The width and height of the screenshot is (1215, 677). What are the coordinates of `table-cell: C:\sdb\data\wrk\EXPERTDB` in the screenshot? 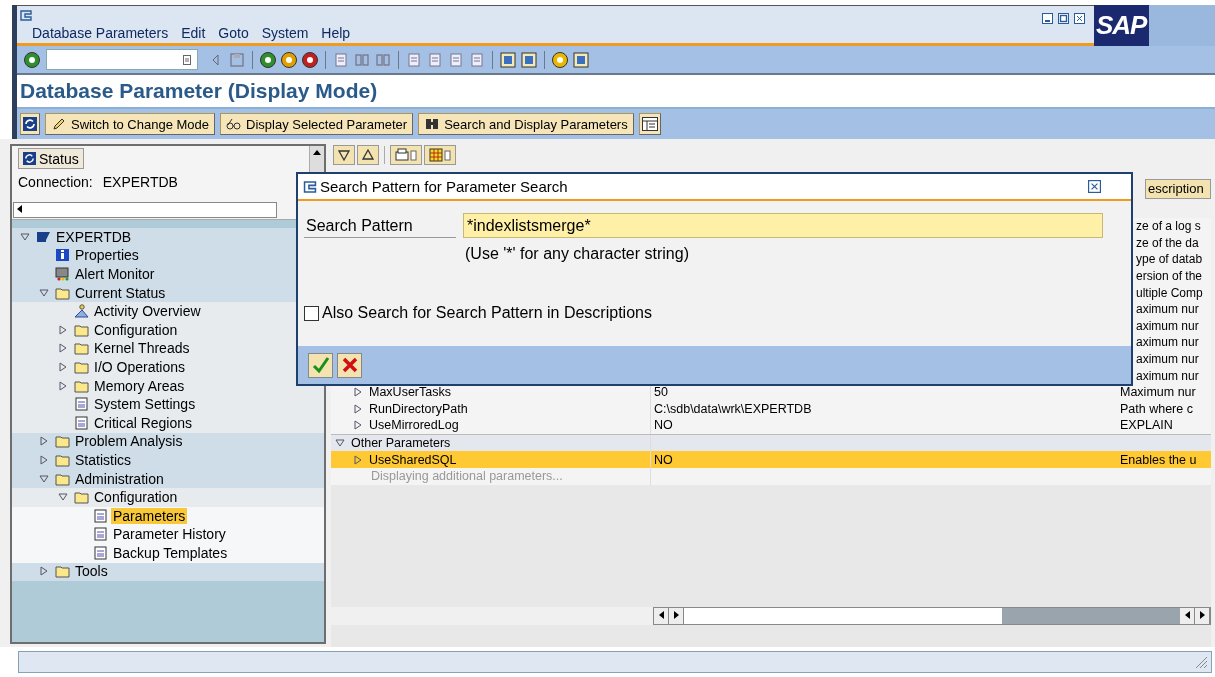 It's located at (733, 408).